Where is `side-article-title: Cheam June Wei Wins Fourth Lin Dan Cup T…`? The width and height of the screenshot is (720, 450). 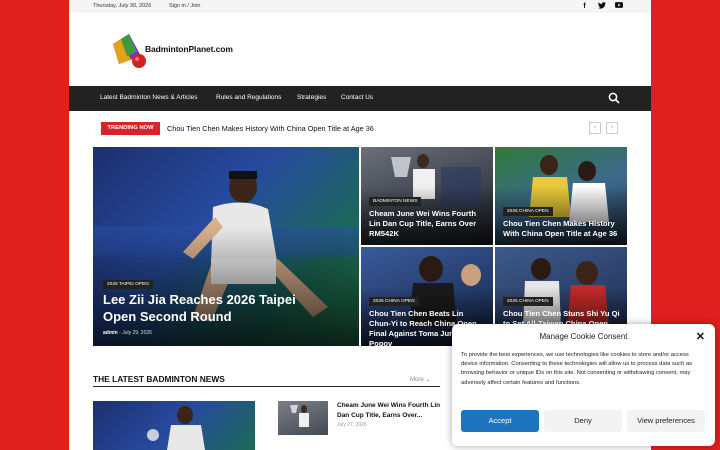 side-article-title: Cheam June Wei Wins Fourth Lin Dan Cup T… is located at coordinates (392, 411).